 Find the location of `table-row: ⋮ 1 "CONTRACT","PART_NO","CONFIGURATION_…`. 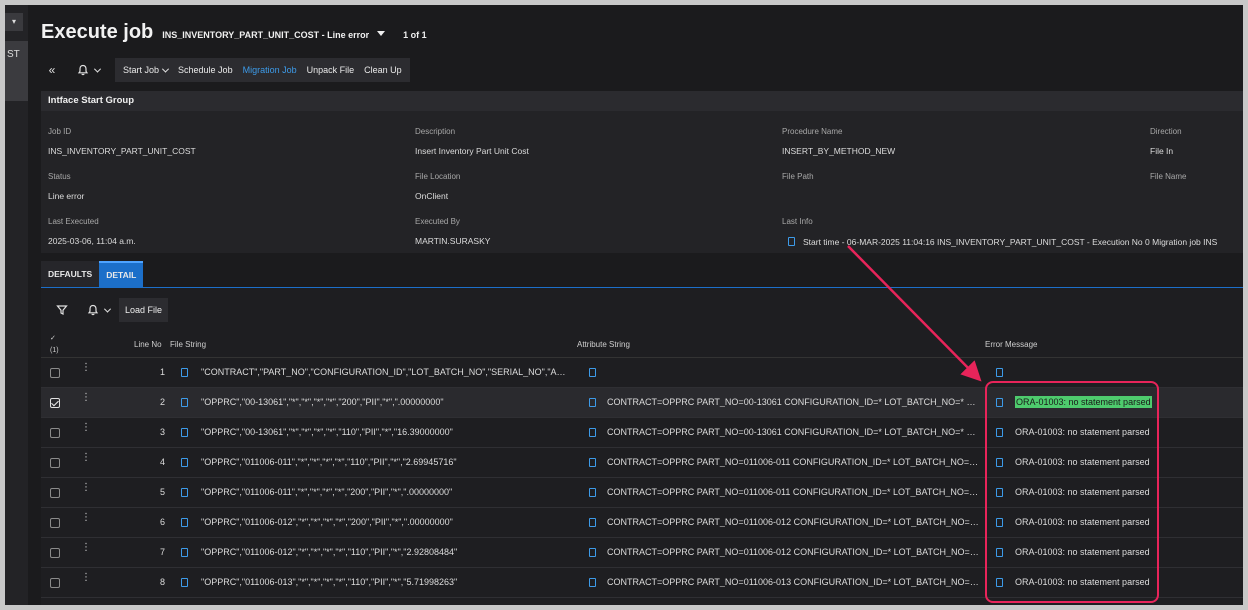

table-row: ⋮ 1 "CONTRACT","PART_NO","CONFIGURATION_… is located at coordinates (642, 373).